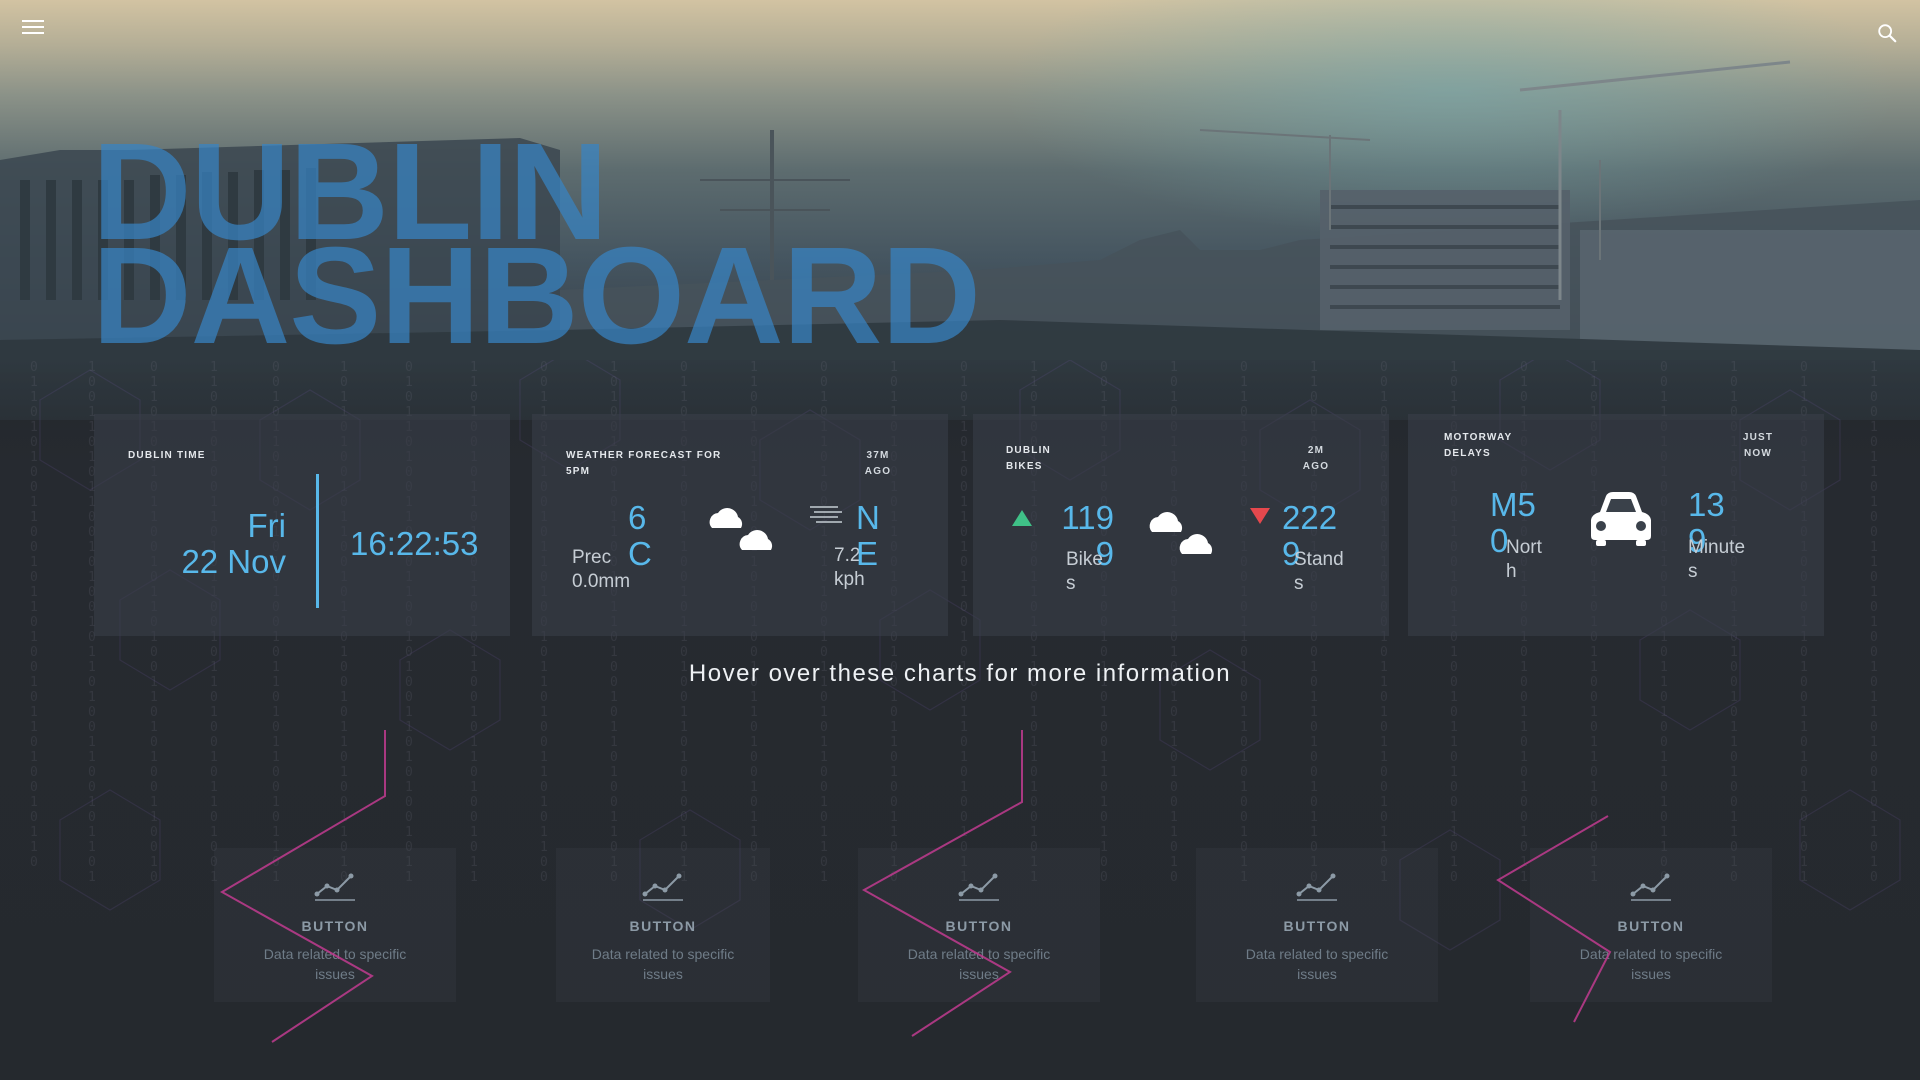 This screenshot has width=1920, height=1080. What do you see at coordinates (1887, 33) in the screenshot?
I see `search-icon` at bounding box center [1887, 33].